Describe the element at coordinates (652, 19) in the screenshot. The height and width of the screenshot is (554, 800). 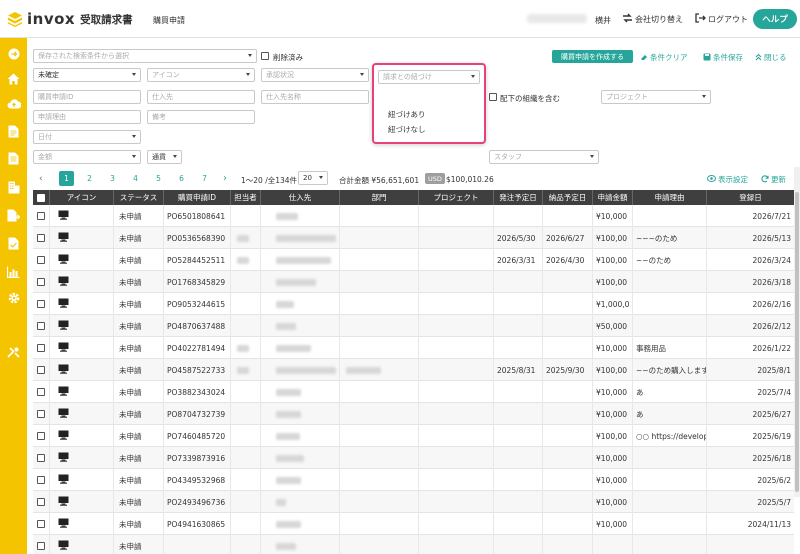
I see `company-switch-button: 会社切り替え` at that location.